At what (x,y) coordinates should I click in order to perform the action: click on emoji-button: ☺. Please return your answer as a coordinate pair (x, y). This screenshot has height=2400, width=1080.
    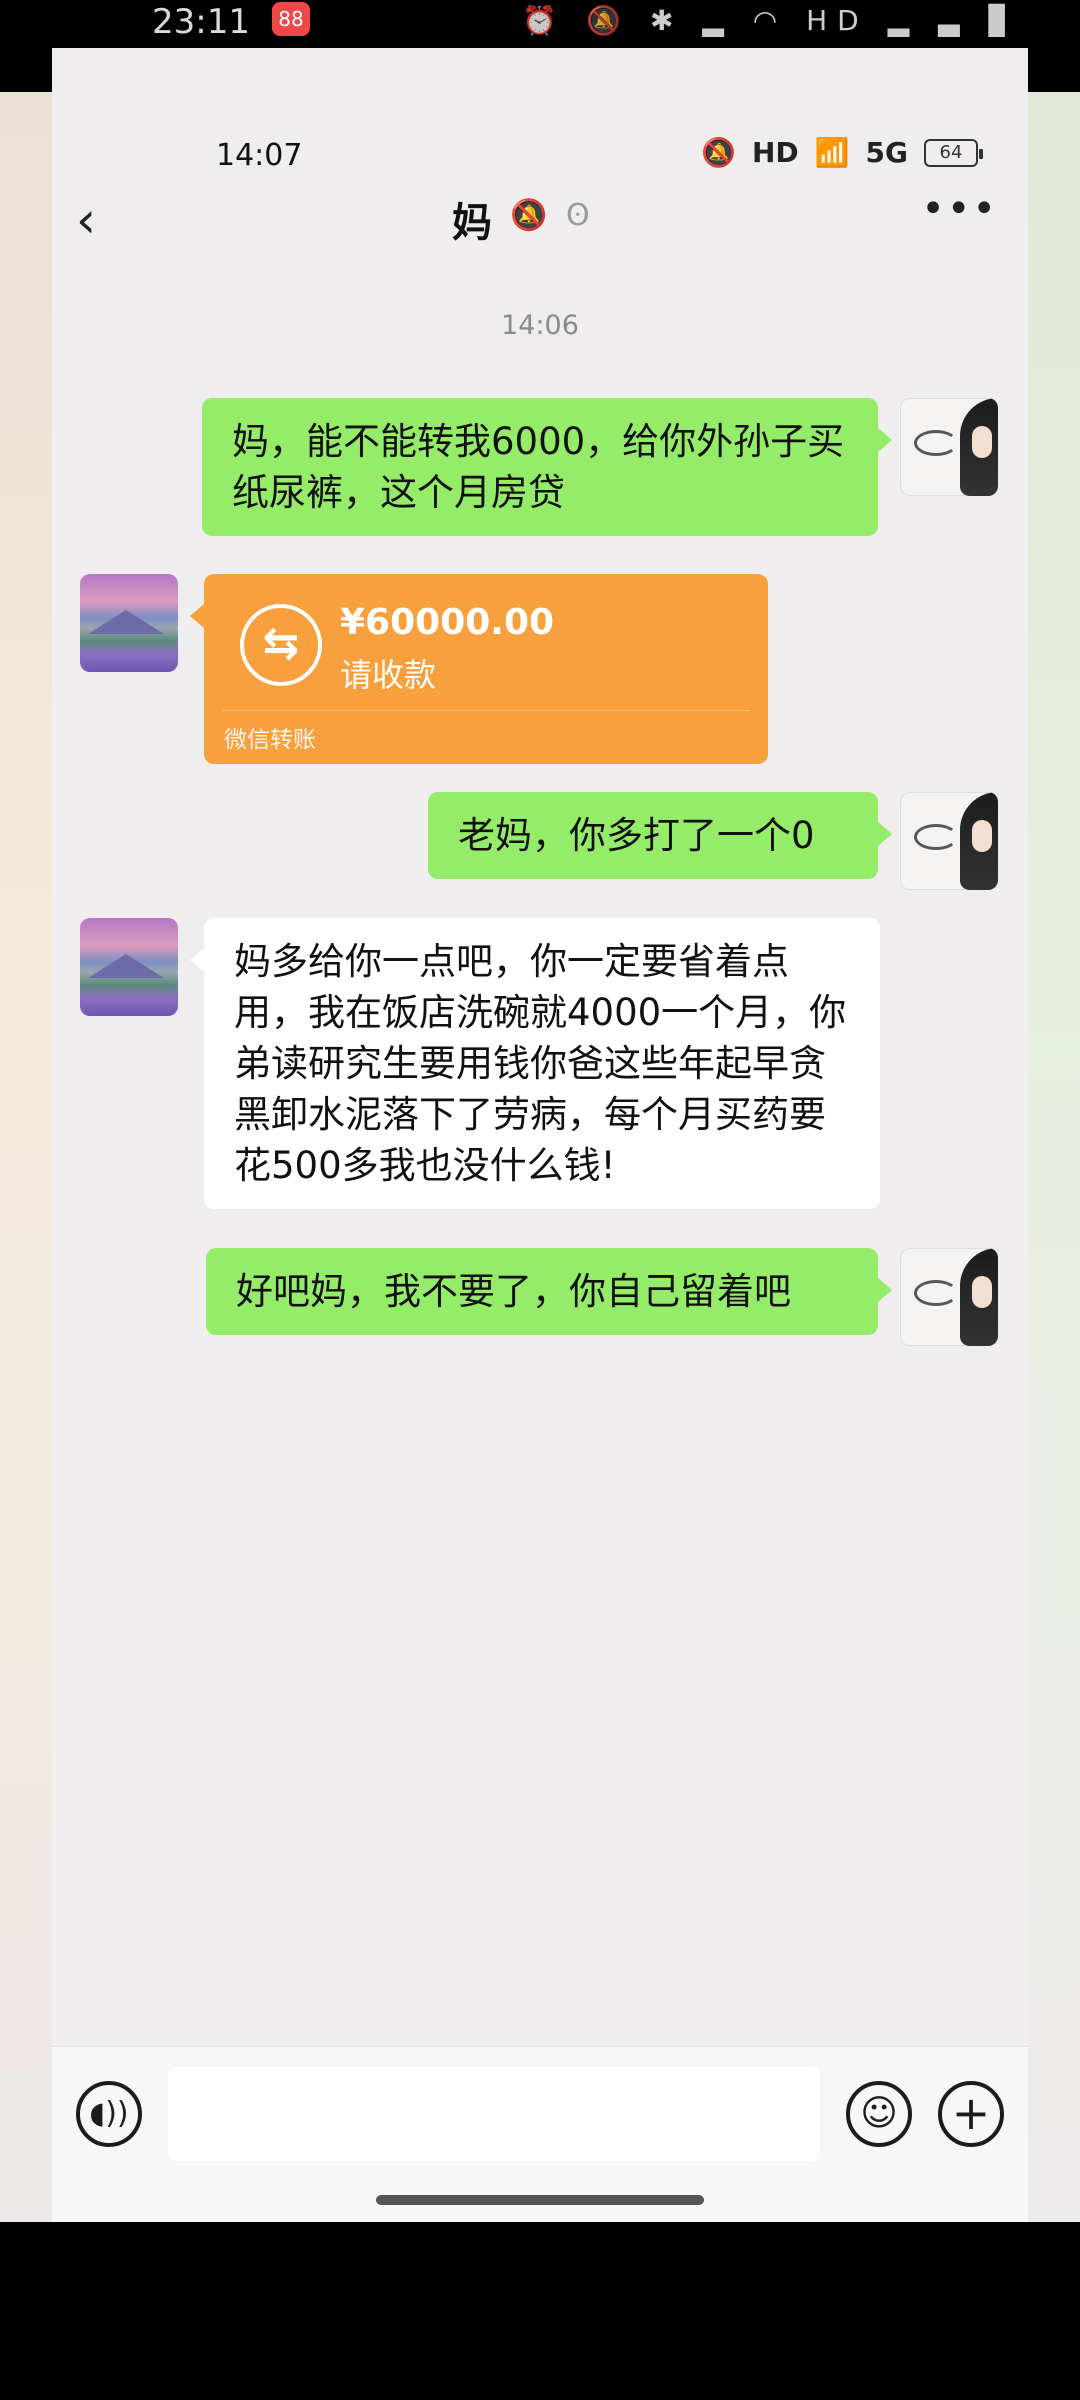
    Looking at the image, I should click on (879, 2114).